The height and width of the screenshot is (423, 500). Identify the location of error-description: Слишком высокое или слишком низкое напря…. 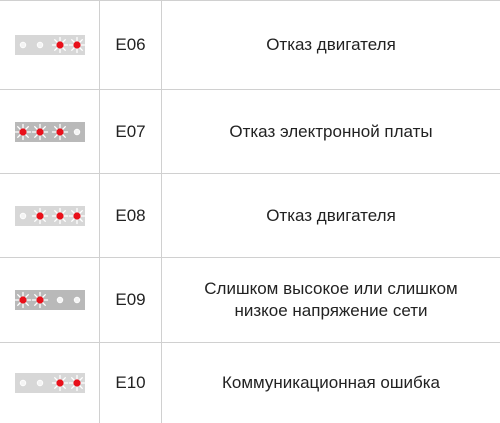
(331, 300).